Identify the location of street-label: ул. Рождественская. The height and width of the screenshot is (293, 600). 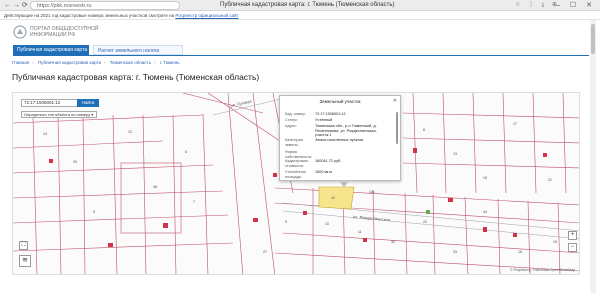
(371, 218).